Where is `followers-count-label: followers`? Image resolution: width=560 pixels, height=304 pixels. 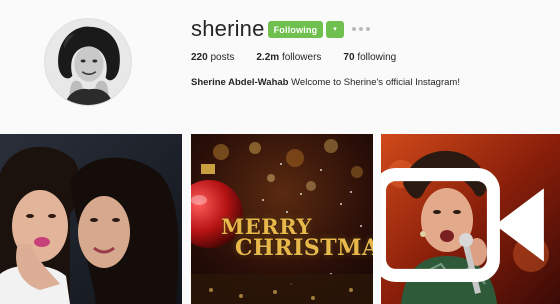
followers-count-label: followers is located at coordinates (301, 57).